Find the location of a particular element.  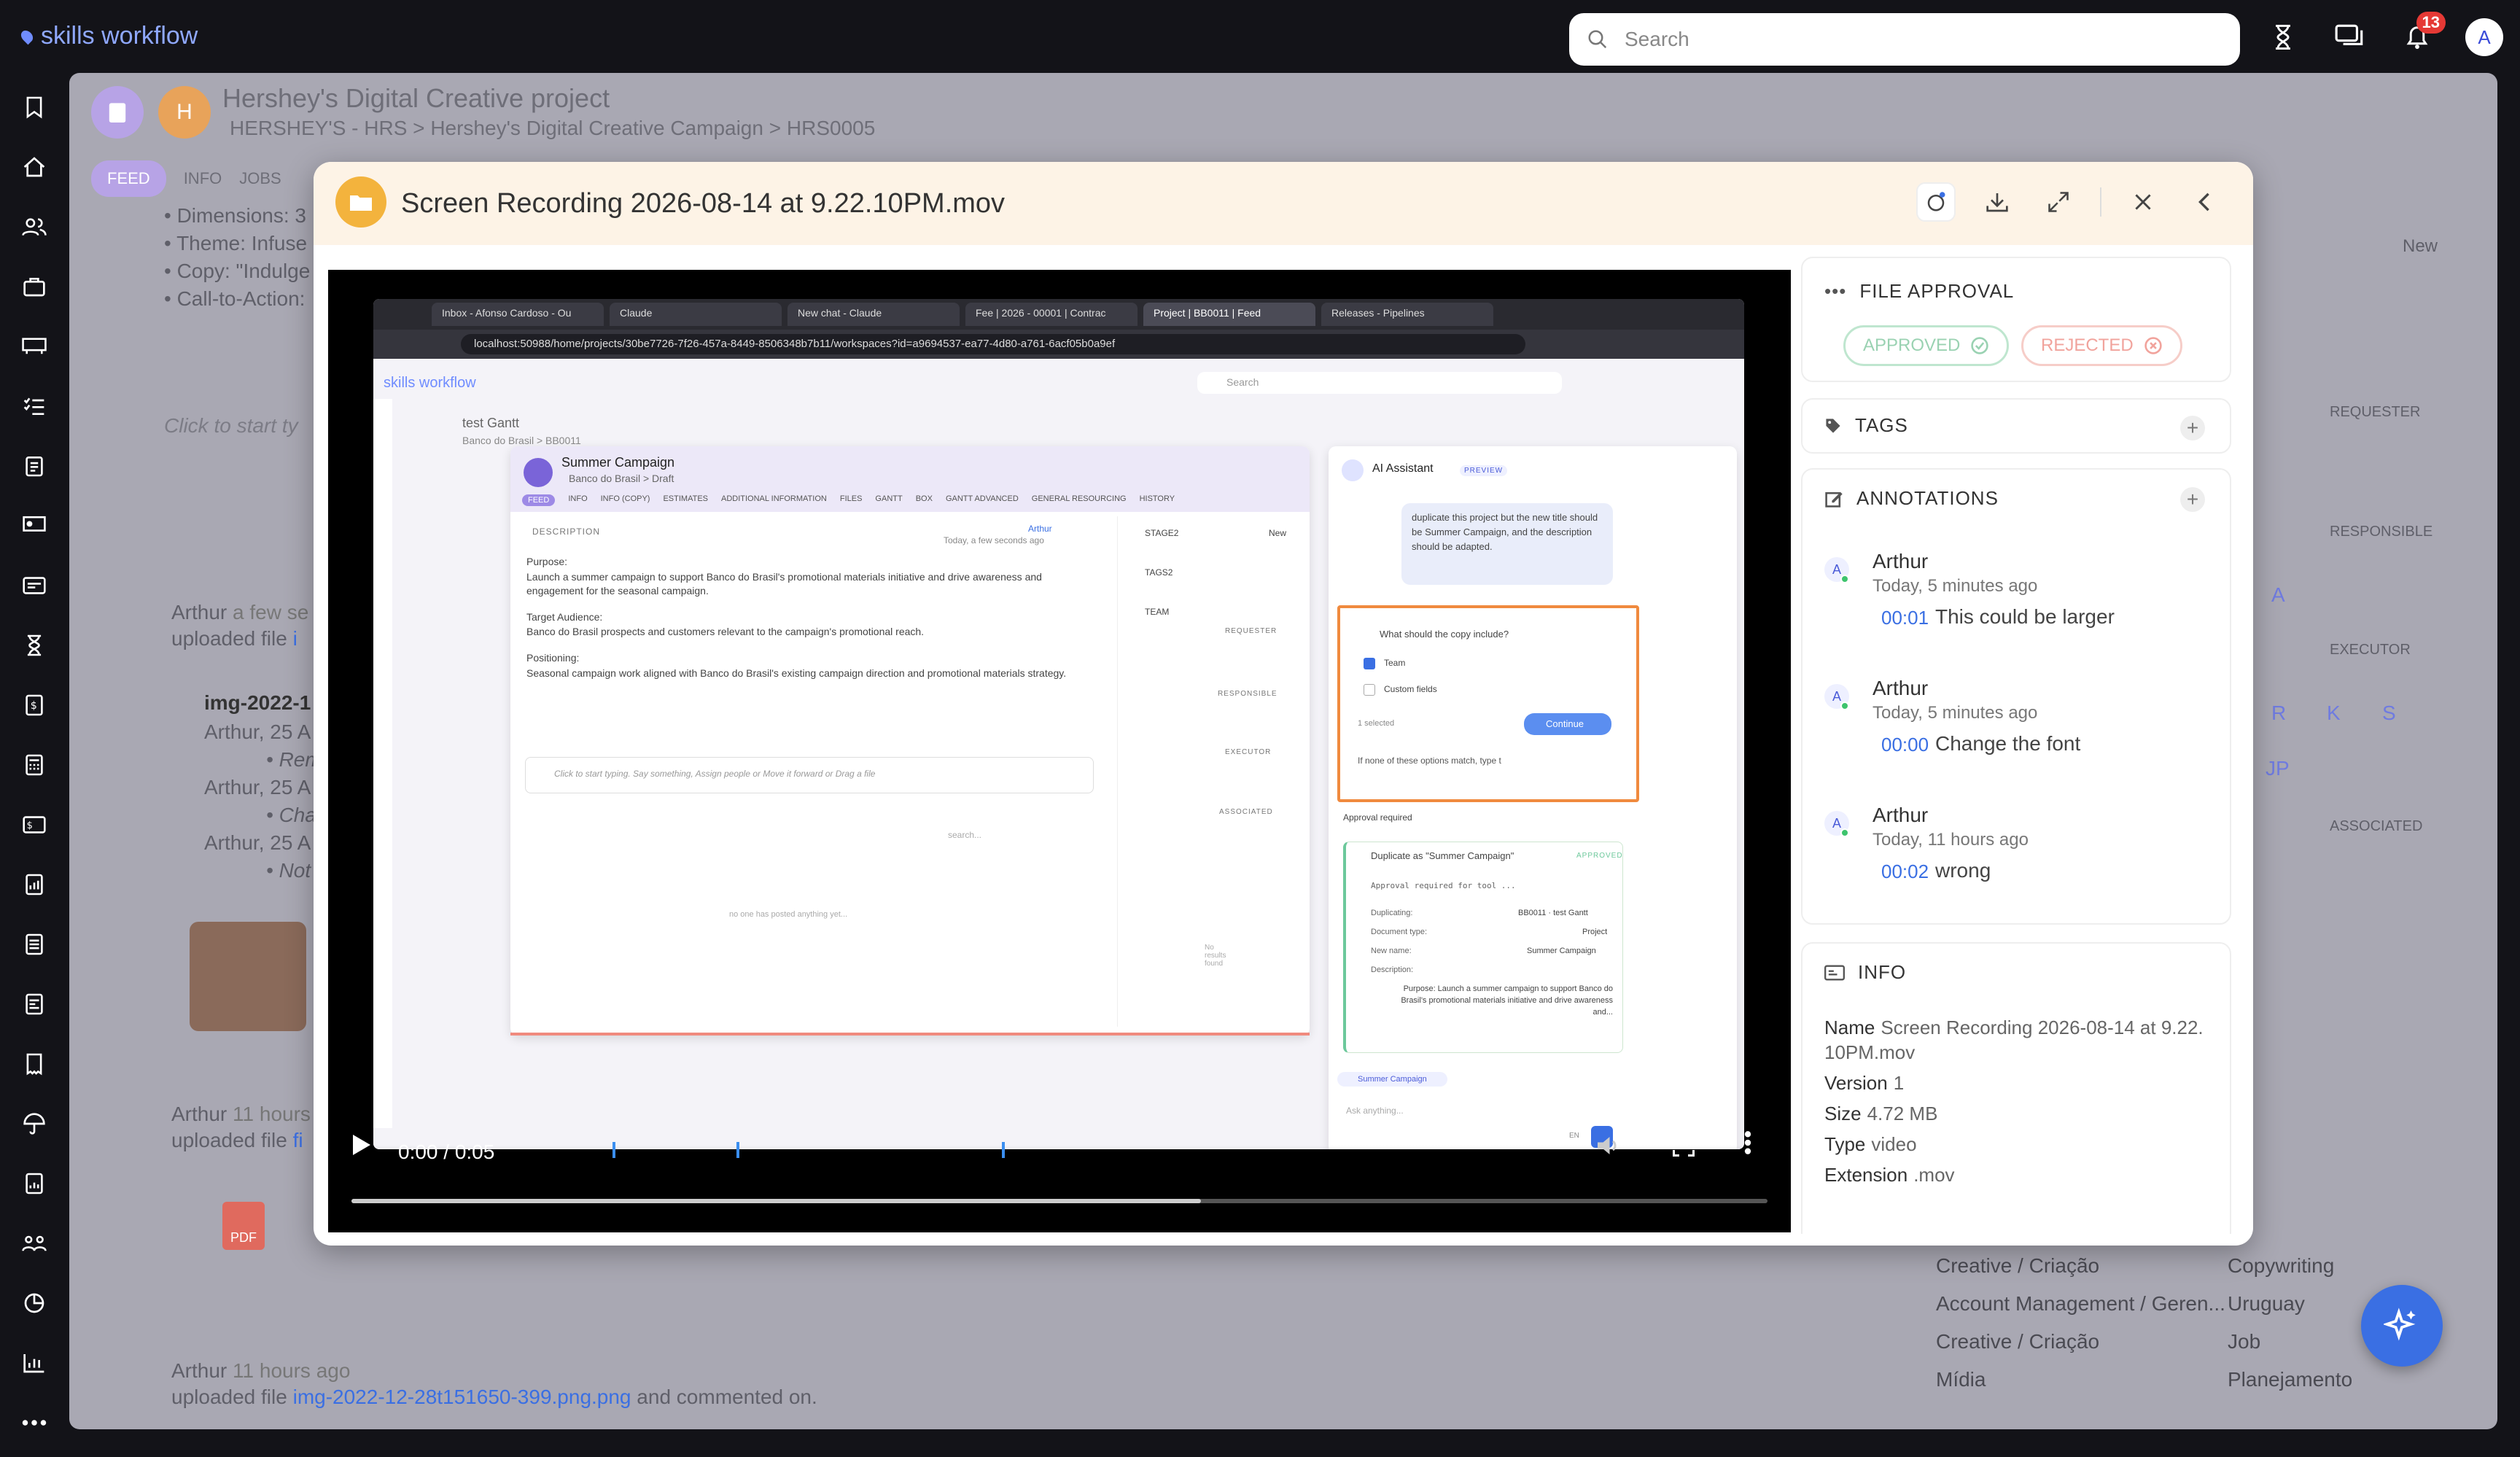

file-list-icon is located at coordinates (34, 1004).